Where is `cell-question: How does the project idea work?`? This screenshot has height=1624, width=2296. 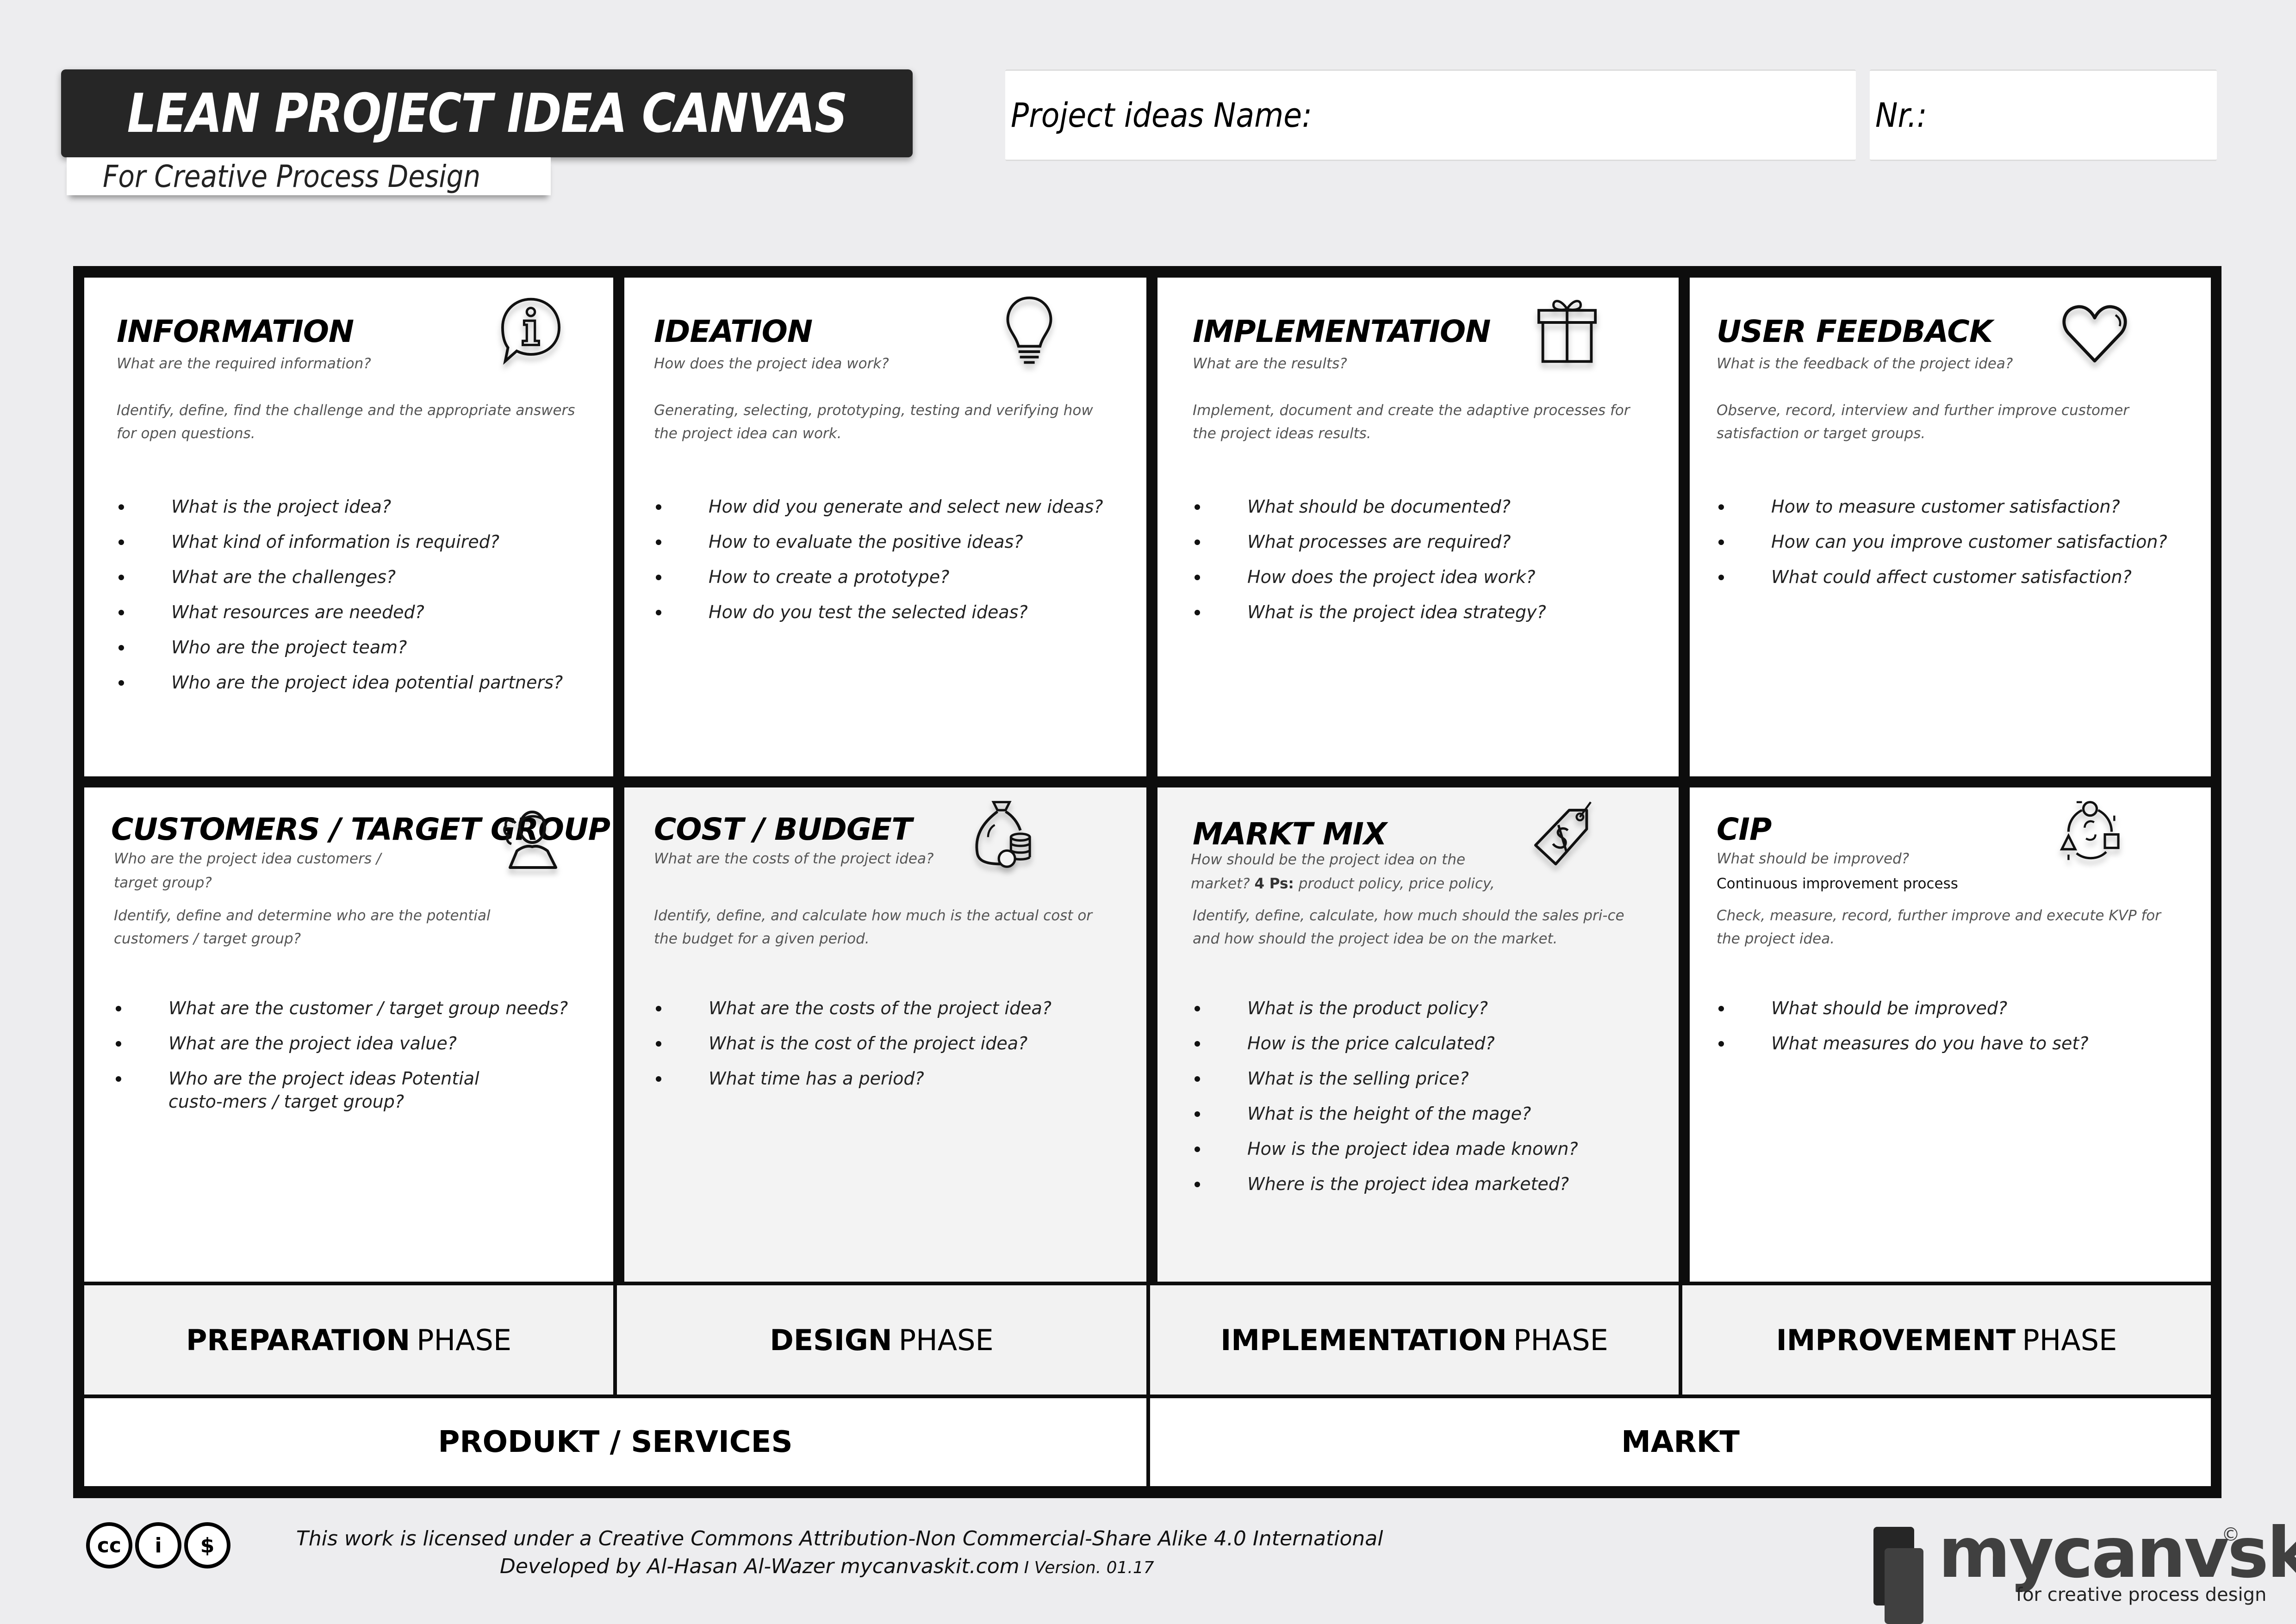 cell-question: How does the project idea work? is located at coordinates (771, 363).